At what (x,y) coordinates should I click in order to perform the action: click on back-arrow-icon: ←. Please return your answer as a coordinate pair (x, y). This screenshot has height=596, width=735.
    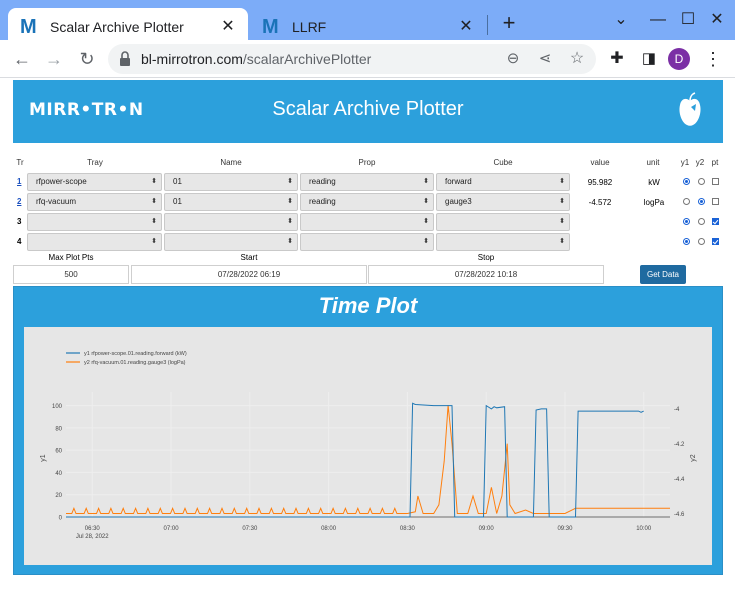
    Looking at the image, I should click on (22, 59).